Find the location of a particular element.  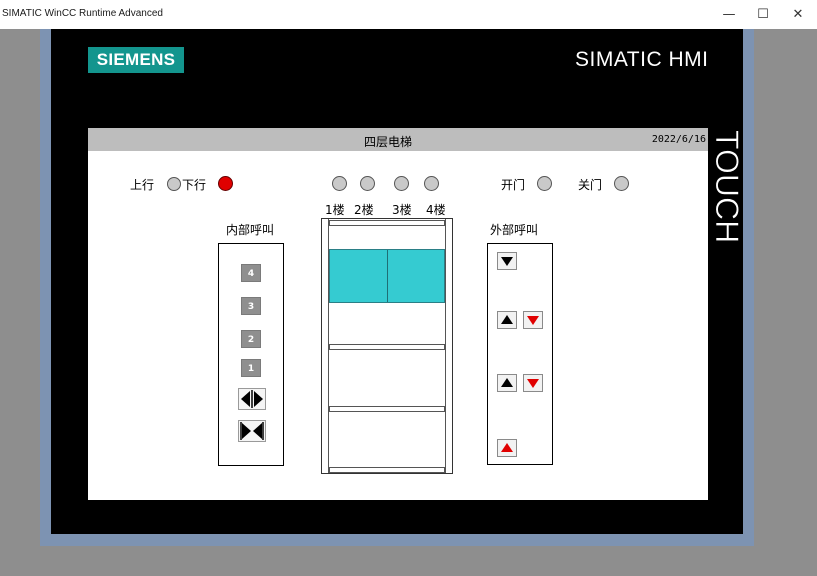

open-door-button is located at coordinates (252, 399).